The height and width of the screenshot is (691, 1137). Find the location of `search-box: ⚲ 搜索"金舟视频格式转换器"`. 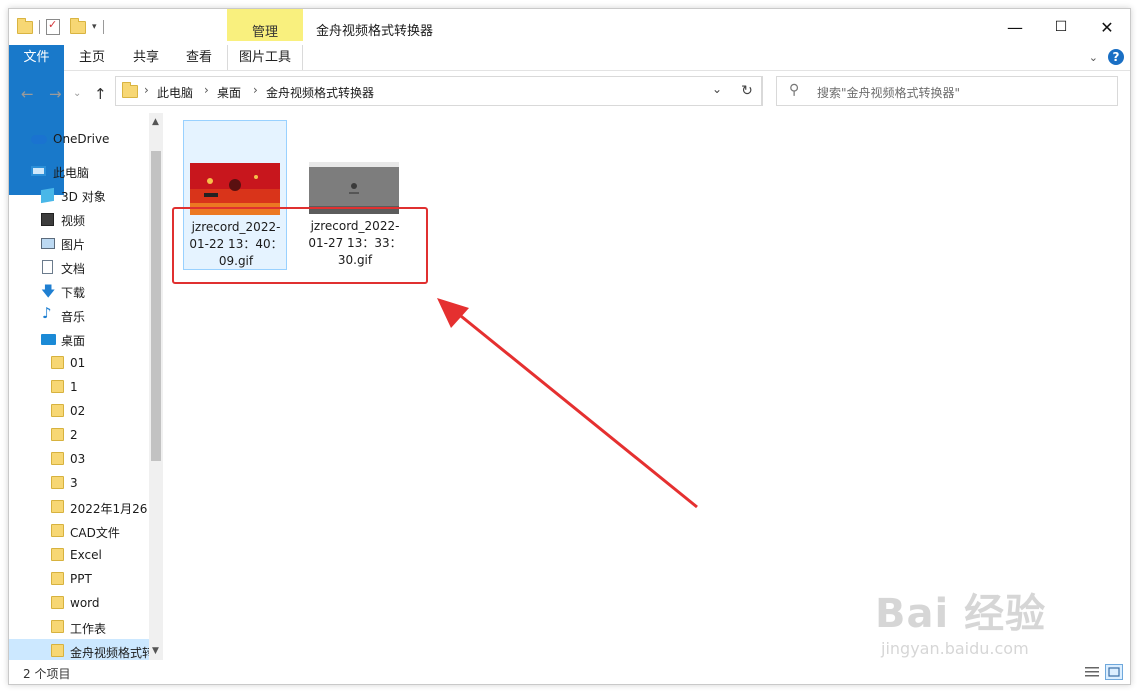

search-box: ⚲ 搜索"金舟视频格式转换器" is located at coordinates (947, 91).